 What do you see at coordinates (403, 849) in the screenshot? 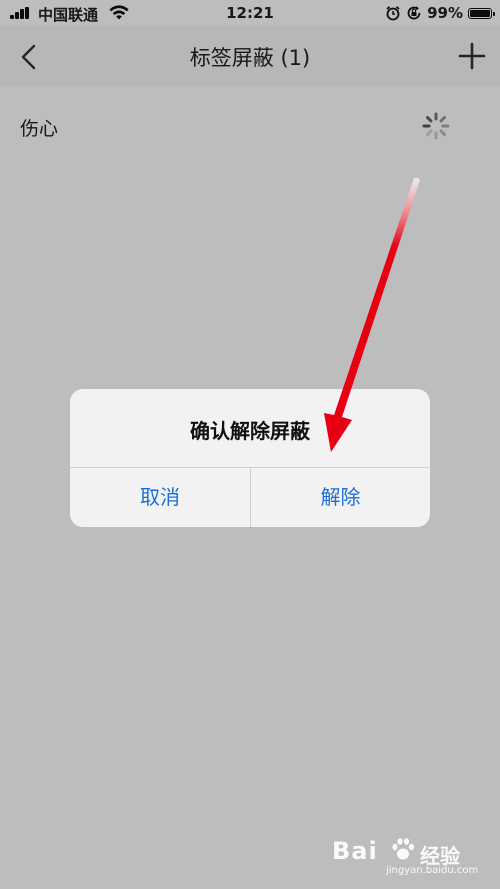
I see `paw-icon` at bounding box center [403, 849].